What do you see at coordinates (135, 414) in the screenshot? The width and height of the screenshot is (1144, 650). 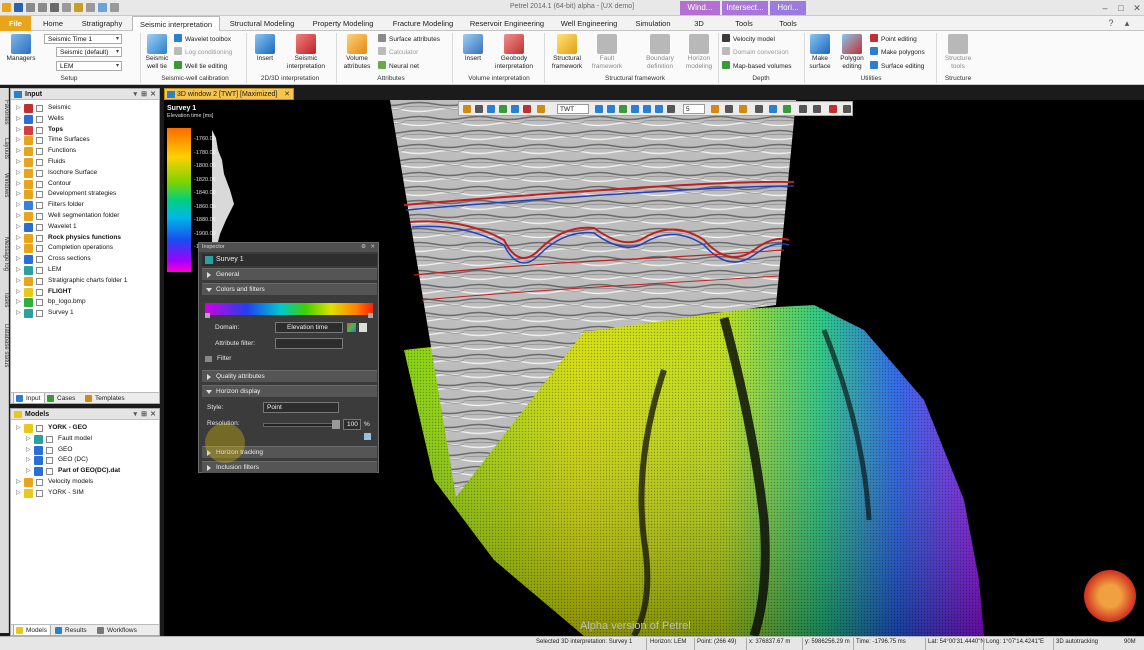 I see `models-dropdown-icon: ▾` at bounding box center [135, 414].